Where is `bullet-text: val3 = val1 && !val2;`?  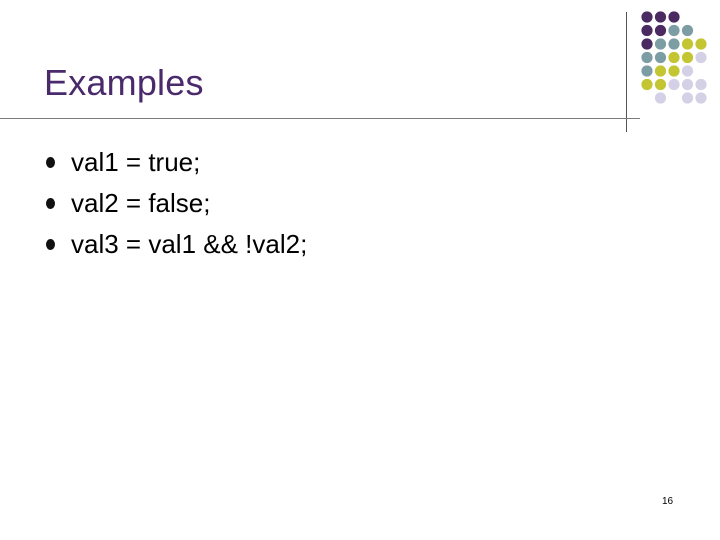 bullet-text: val3 = val1 && !val2; is located at coordinates (189, 244).